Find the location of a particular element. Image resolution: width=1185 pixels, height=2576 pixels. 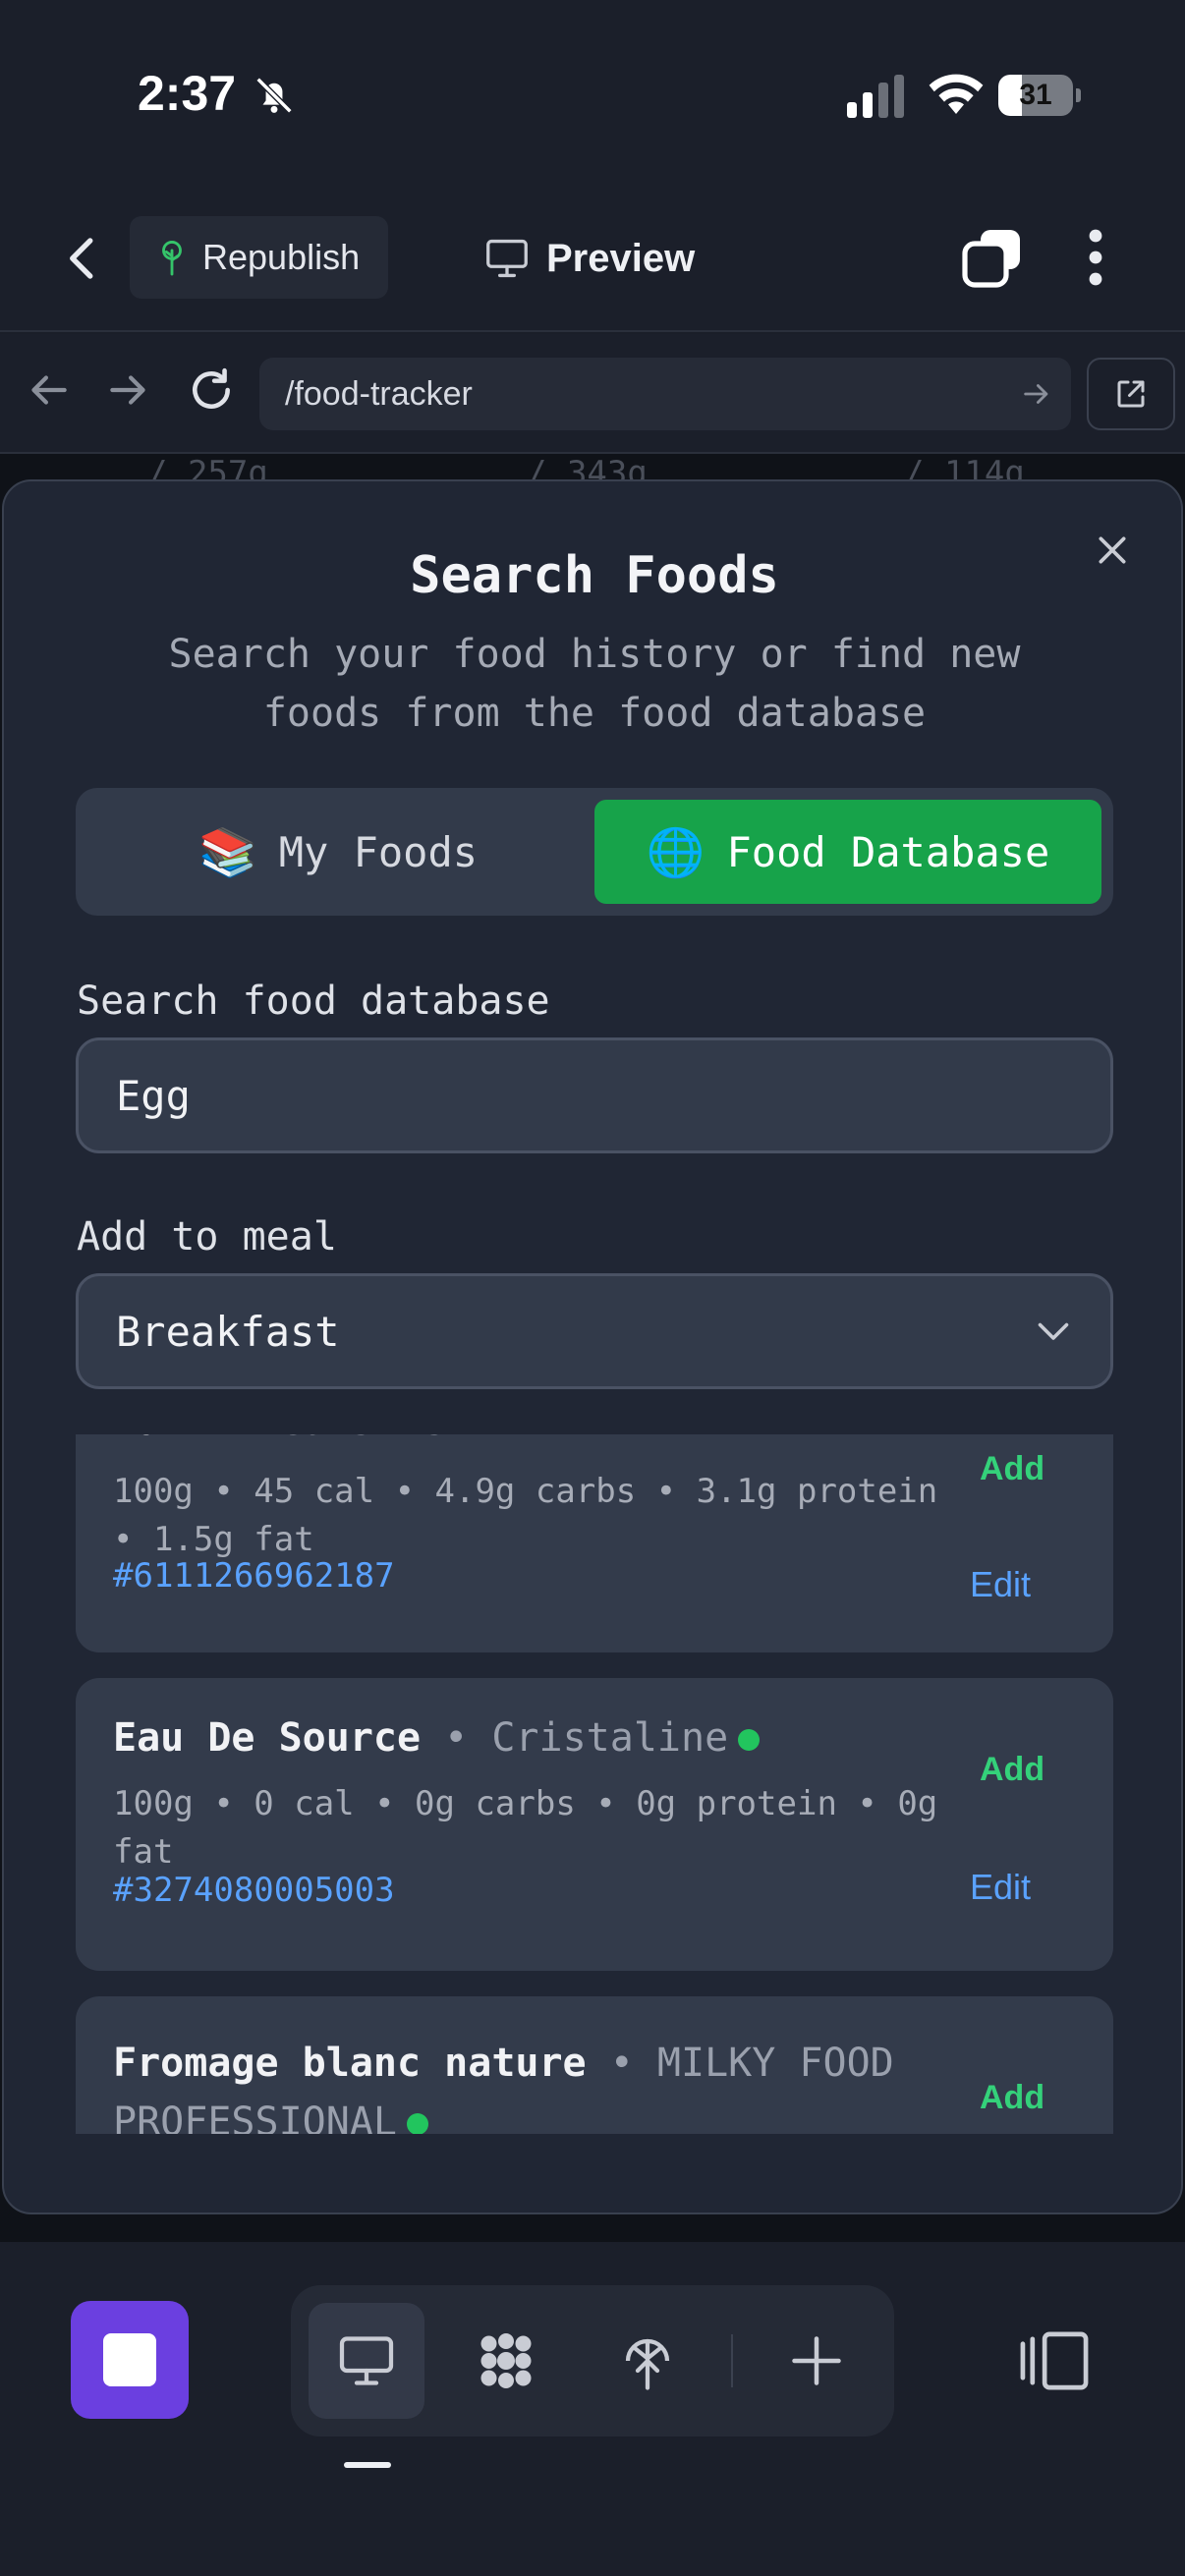

modal-title: Search Foods is located at coordinates (594, 575).